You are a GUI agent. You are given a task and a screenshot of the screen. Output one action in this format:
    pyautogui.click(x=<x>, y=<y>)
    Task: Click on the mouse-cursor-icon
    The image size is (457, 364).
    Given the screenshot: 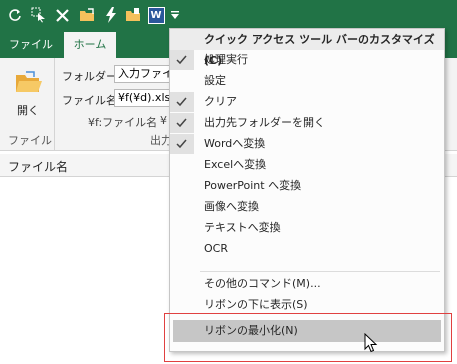 What is the action you would take?
    pyautogui.click(x=371, y=344)
    